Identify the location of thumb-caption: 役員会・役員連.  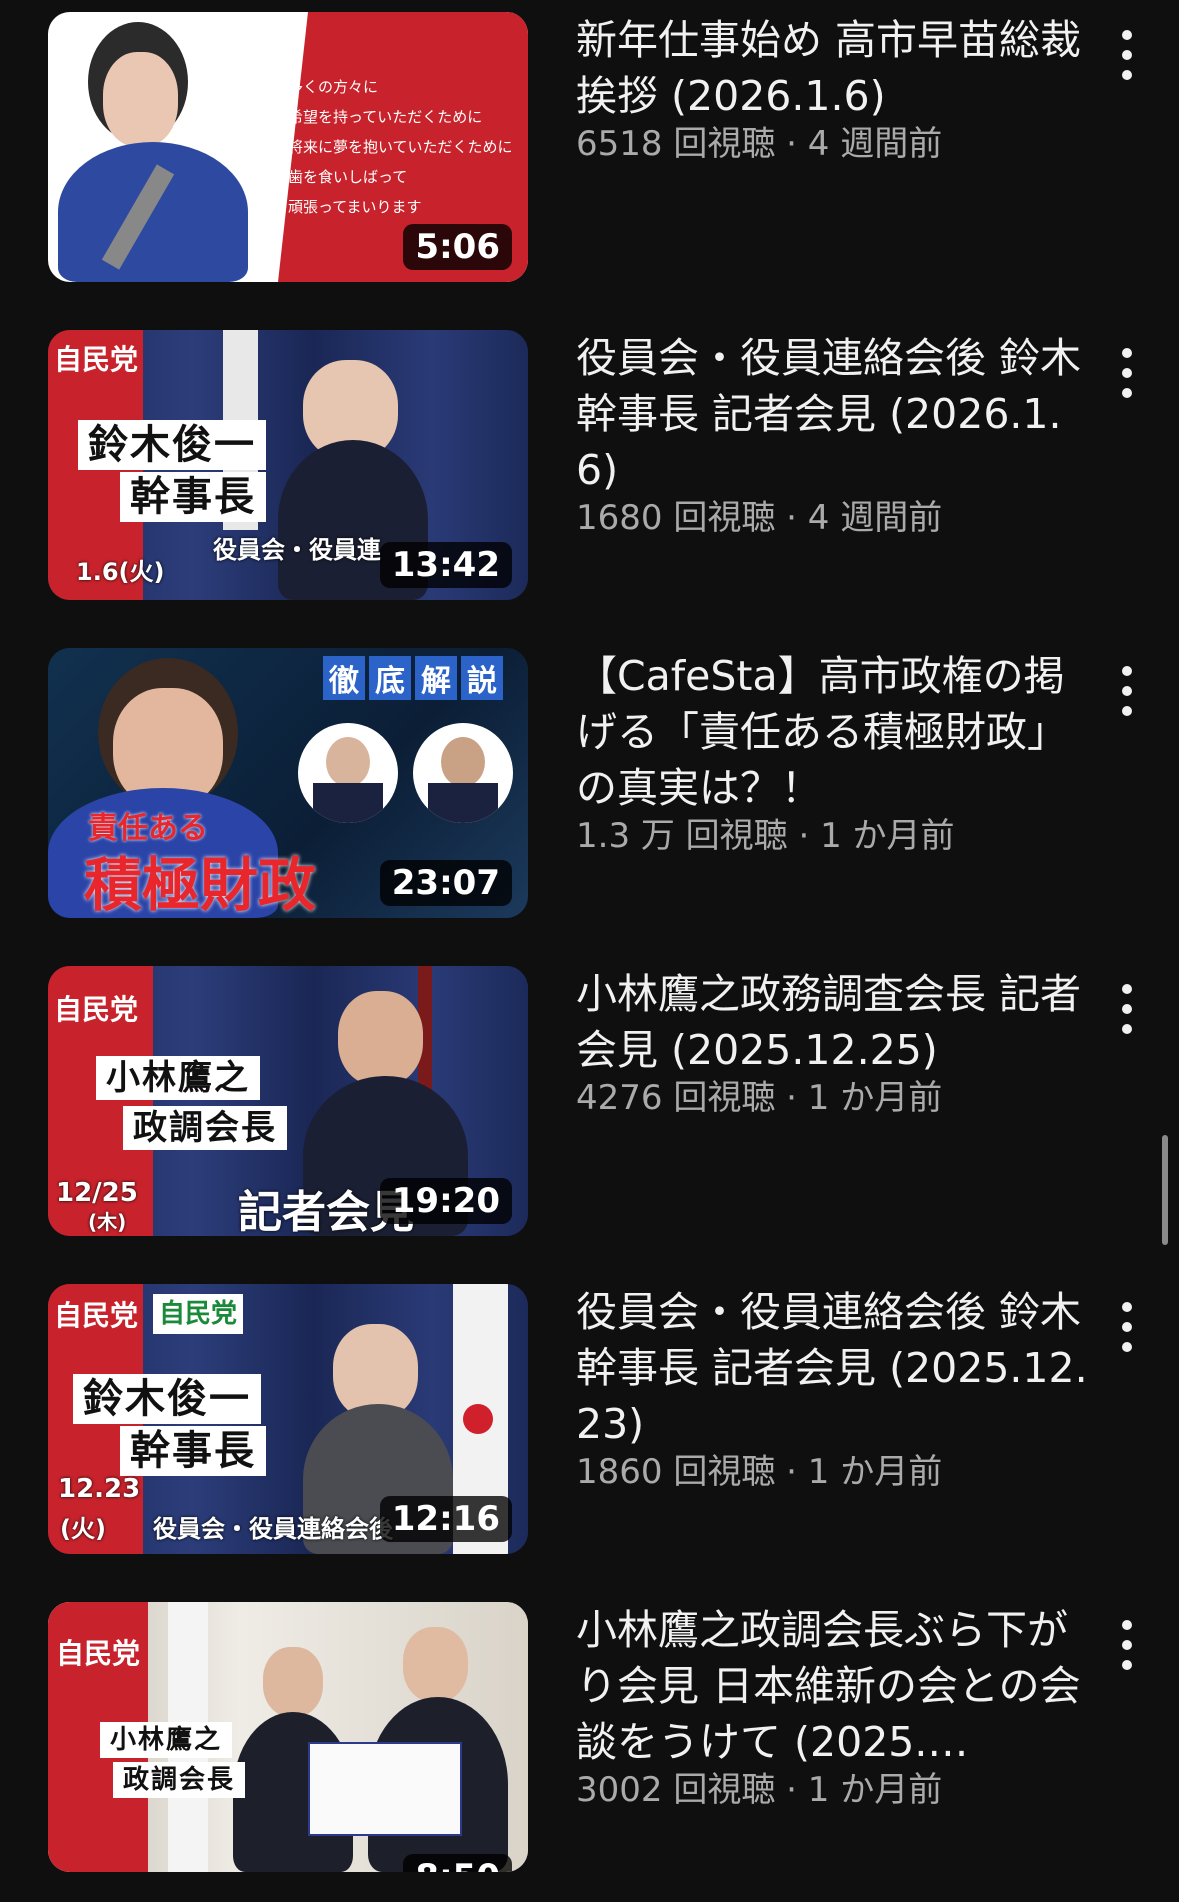
(297, 550).